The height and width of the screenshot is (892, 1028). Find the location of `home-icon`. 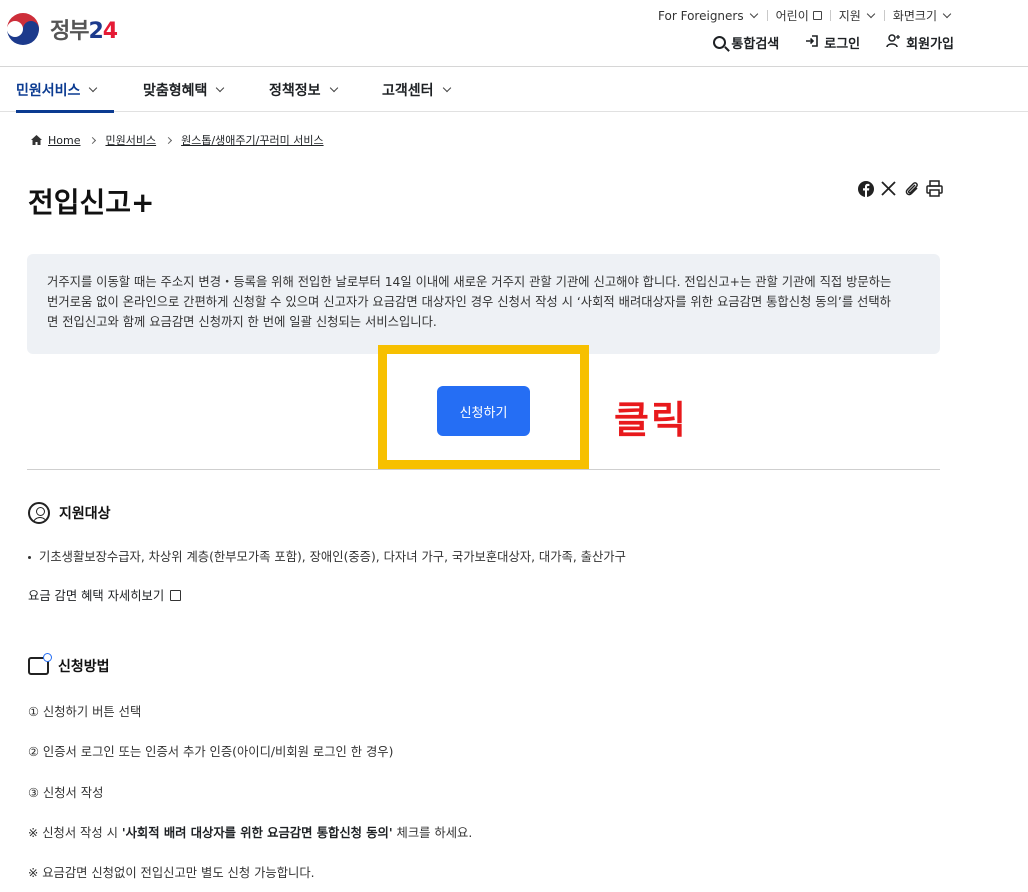

home-icon is located at coordinates (36, 140).